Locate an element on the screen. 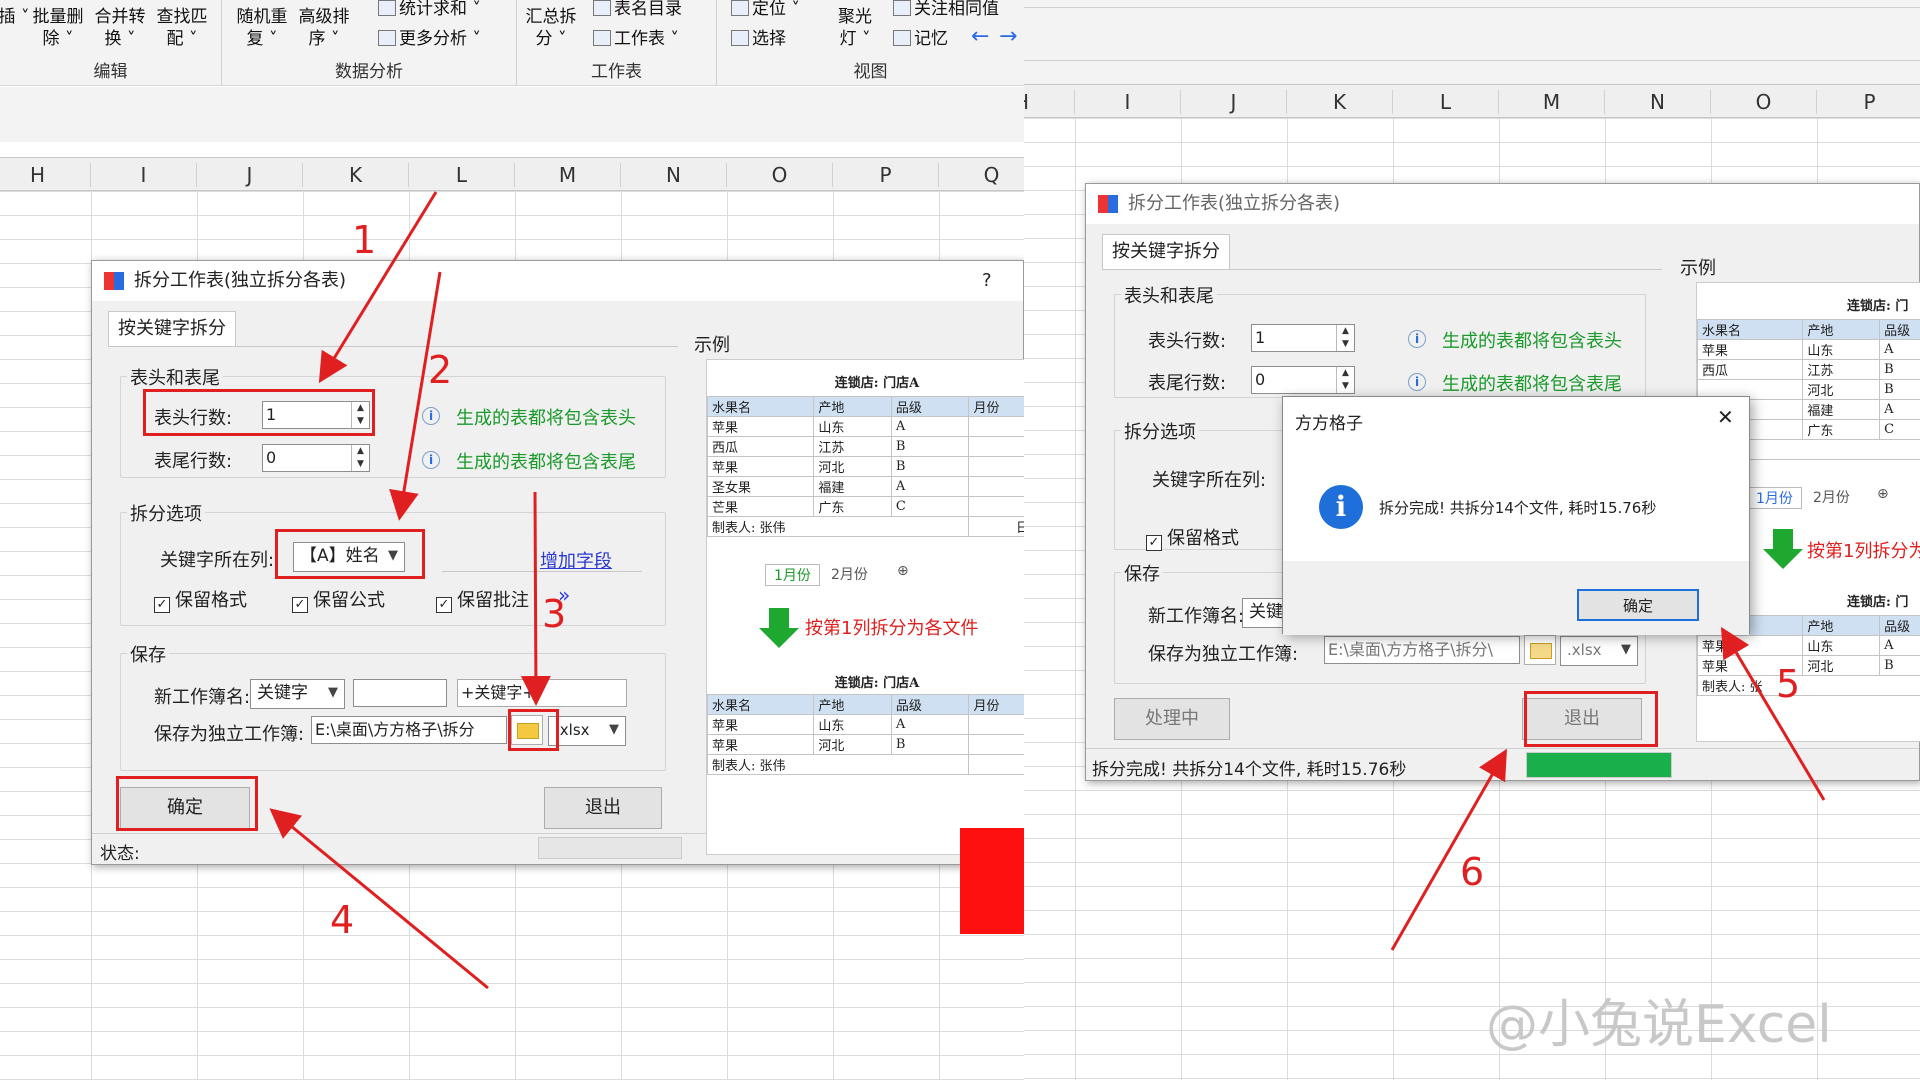 The image size is (1920, 1080). watermark: @小兔说Excel is located at coordinates (1659, 1019).